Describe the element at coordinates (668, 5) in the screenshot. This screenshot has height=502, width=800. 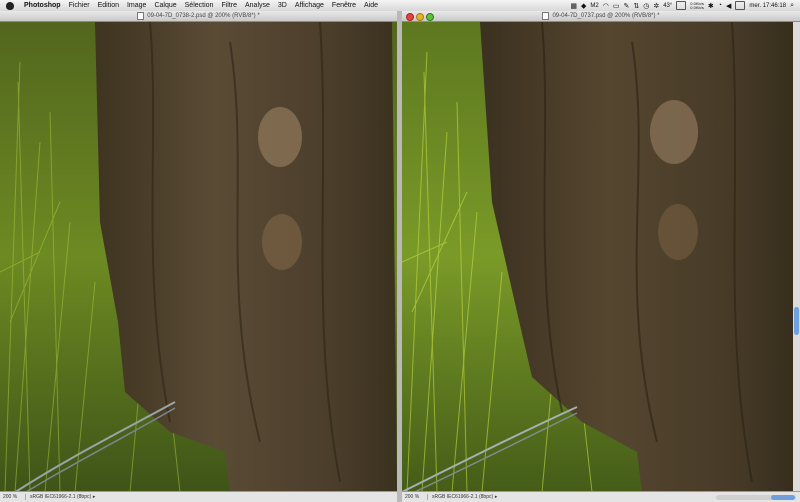
I see `temperature: 43°` at that location.